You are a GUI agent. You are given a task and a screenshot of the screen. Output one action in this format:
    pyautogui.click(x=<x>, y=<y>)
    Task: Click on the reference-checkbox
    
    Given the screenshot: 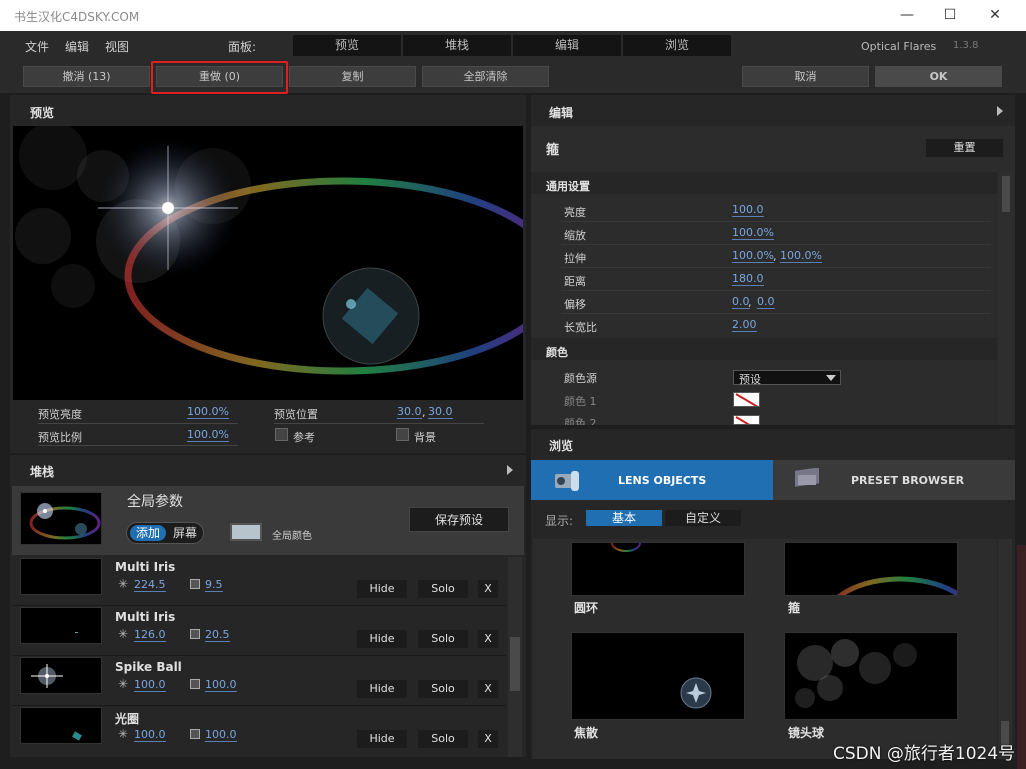 What is the action you would take?
    pyautogui.click(x=281, y=434)
    